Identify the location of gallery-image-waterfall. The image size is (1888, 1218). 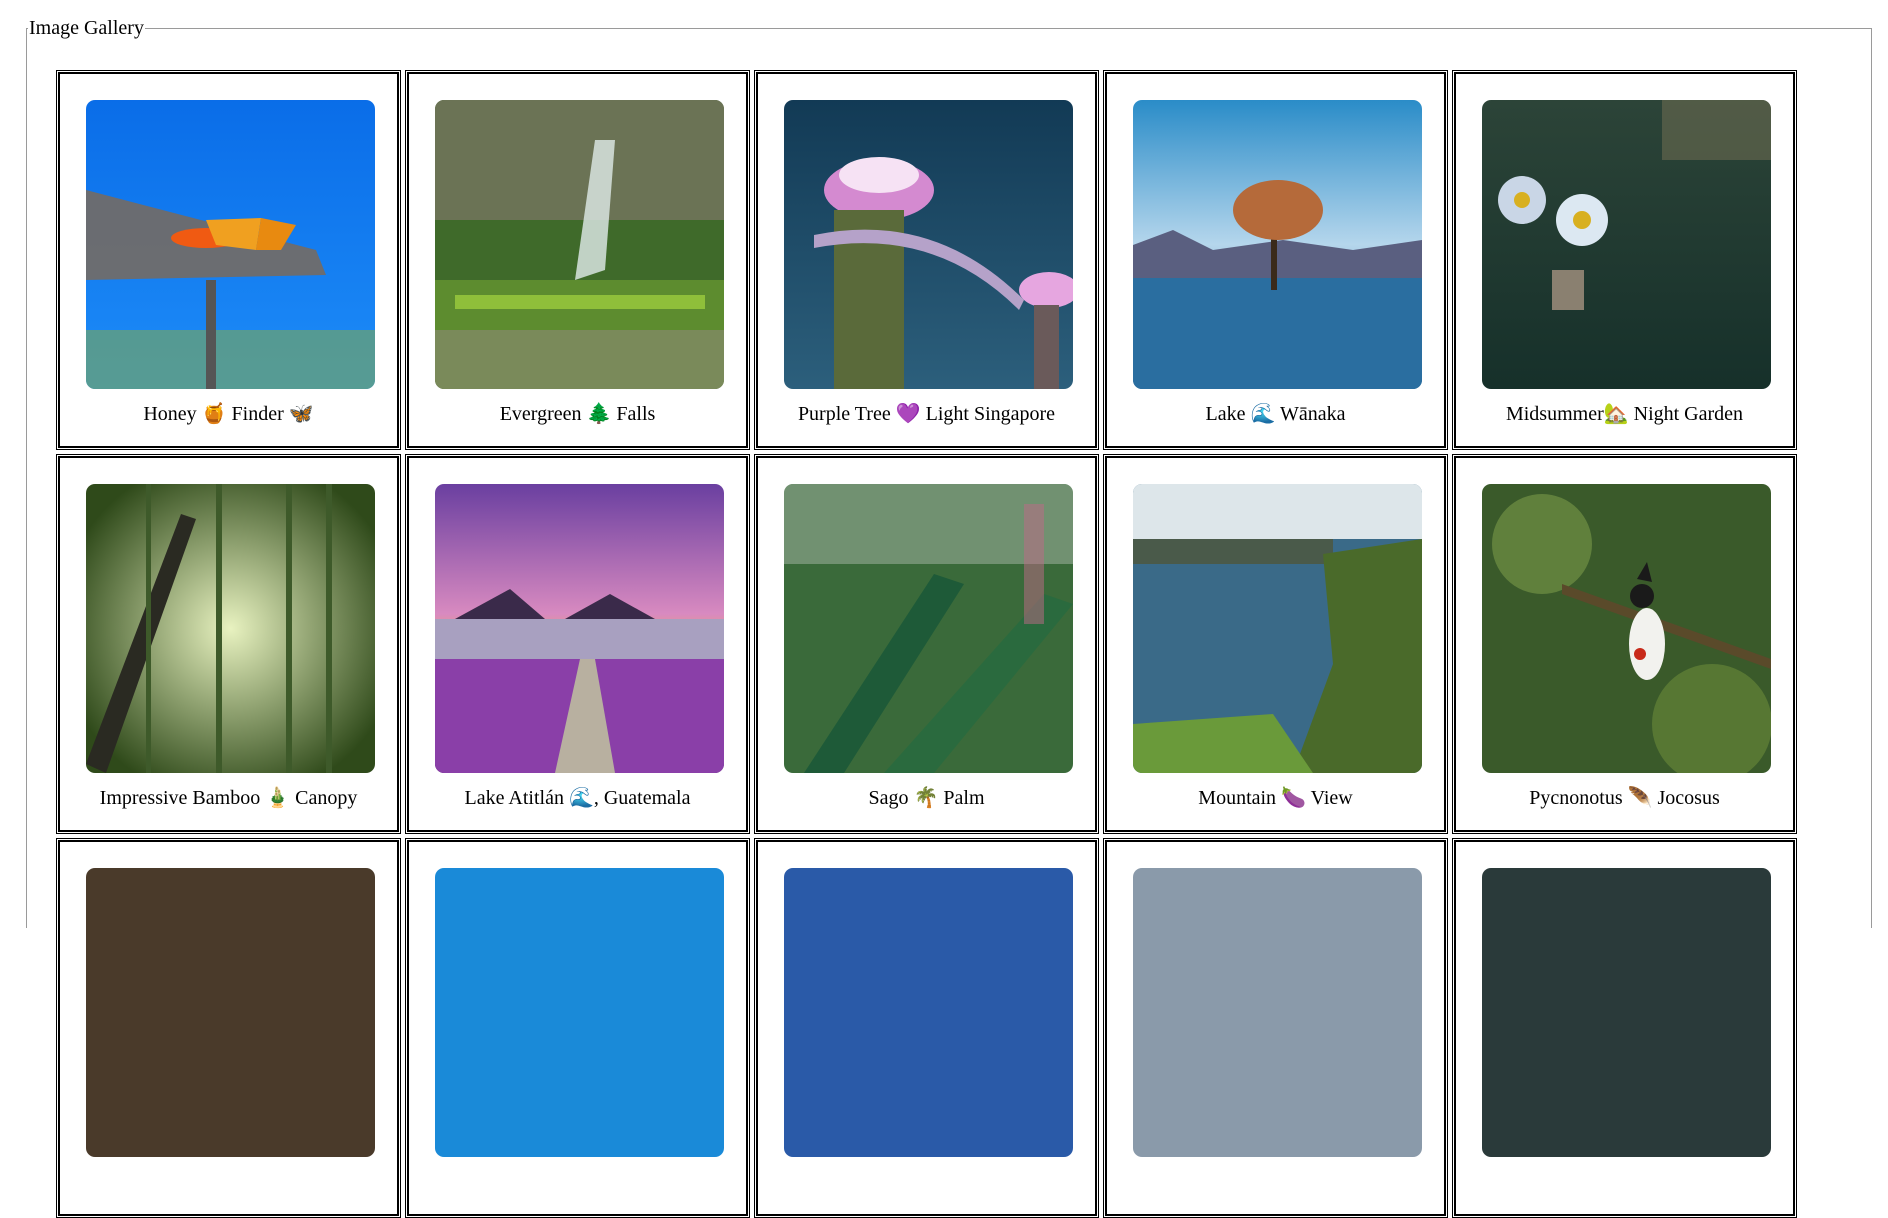
(579, 244).